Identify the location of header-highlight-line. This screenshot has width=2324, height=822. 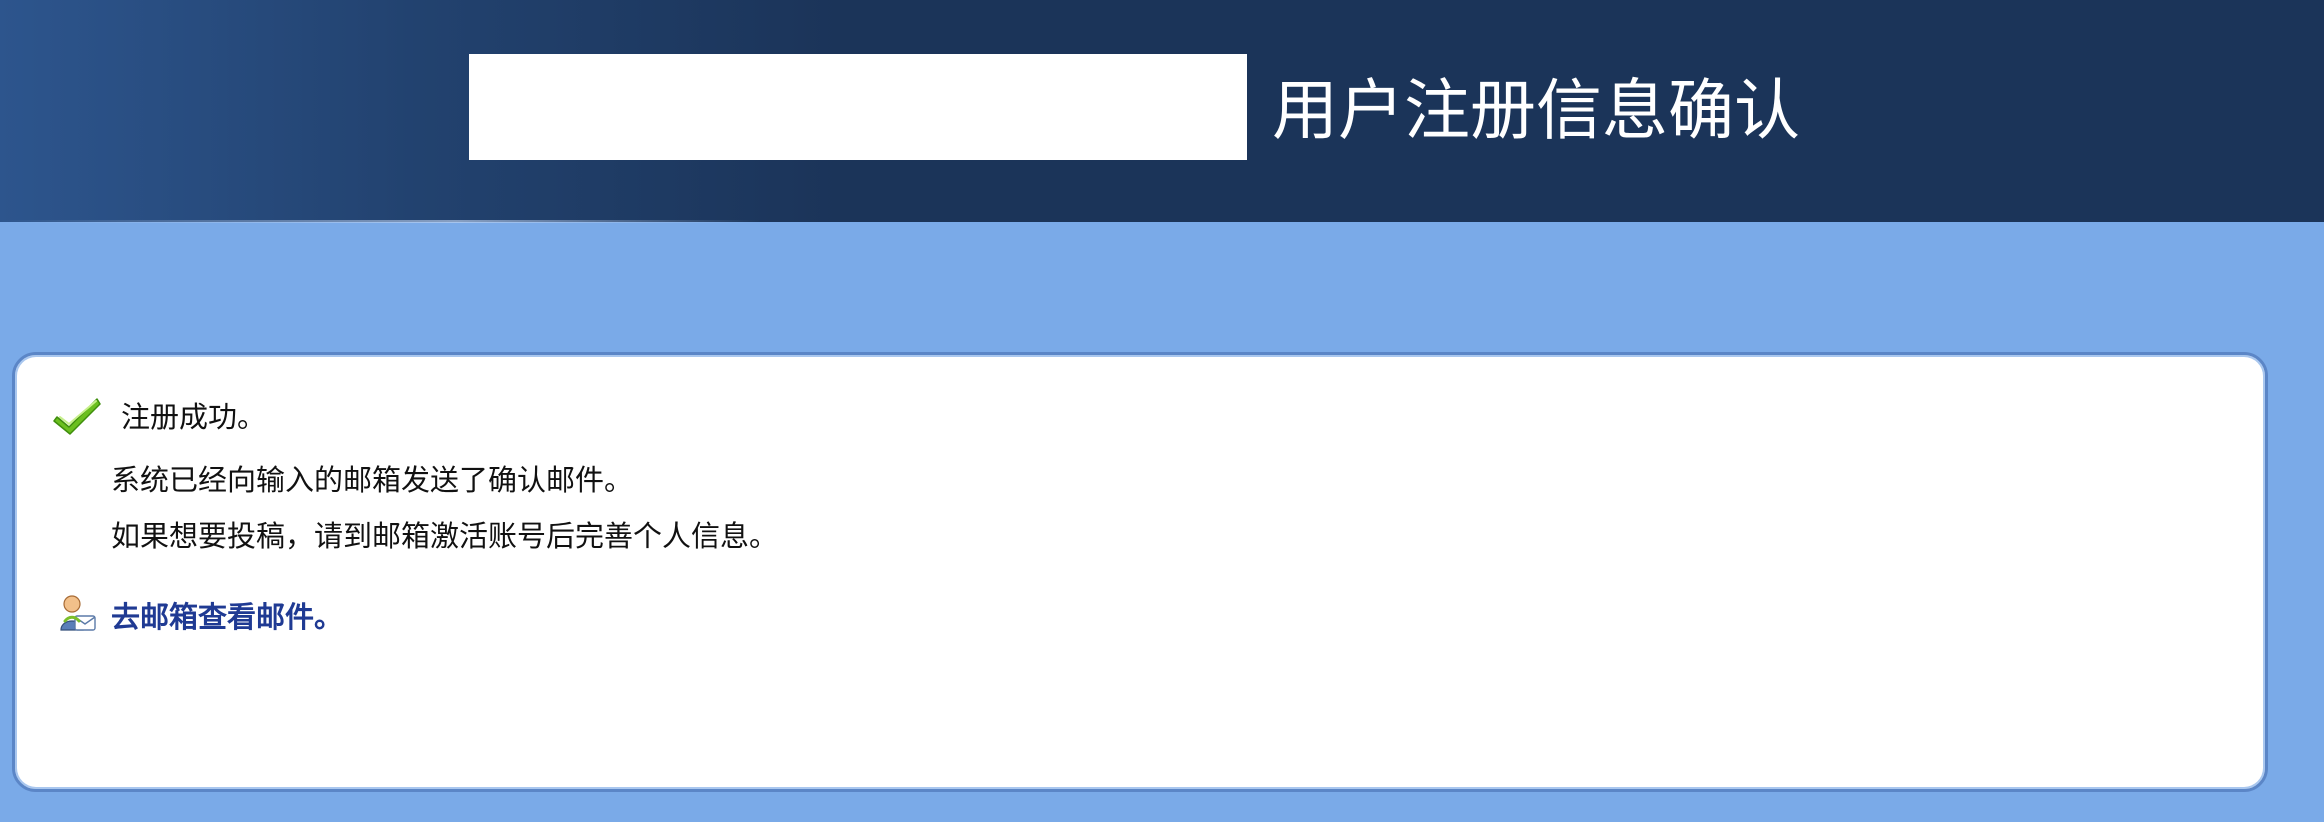
(380, 221).